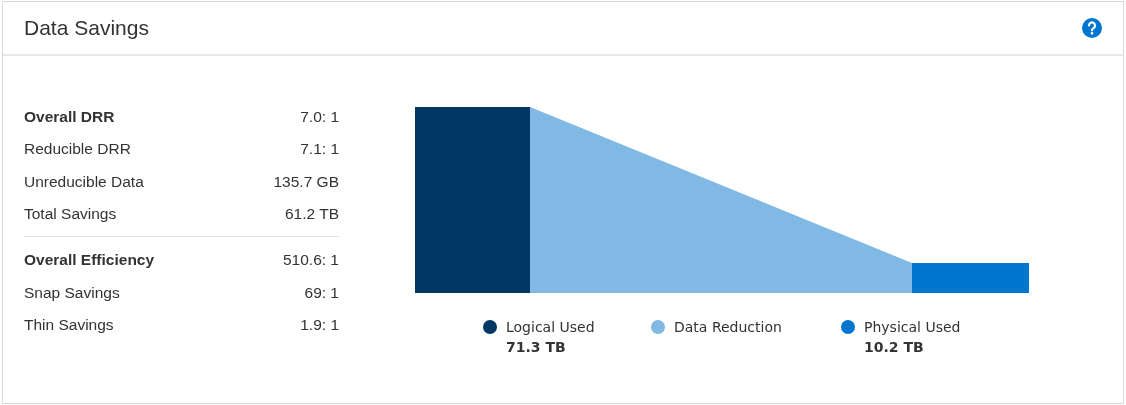 Image resolution: width=1126 pixels, height=405 pixels. Describe the element at coordinates (306, 181) in the screenshot. I see `stat-value: 135.7 GB` at that location.